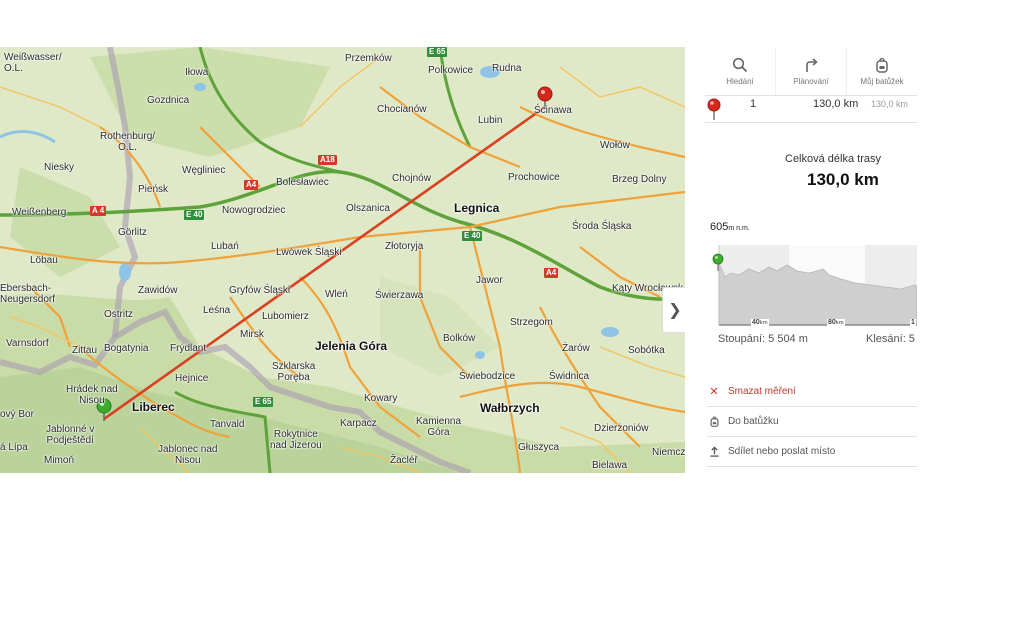  I want to click on place-label: ový Bor, so click(17, 414).